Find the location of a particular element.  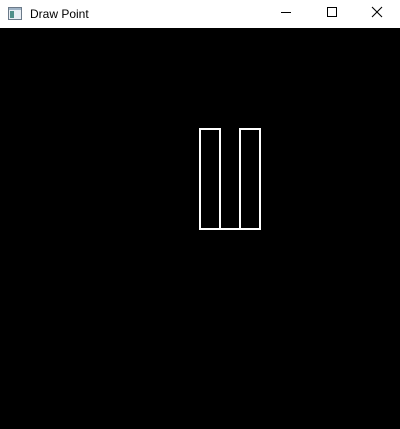

minimize-icon is located at coordinates (286, 14).